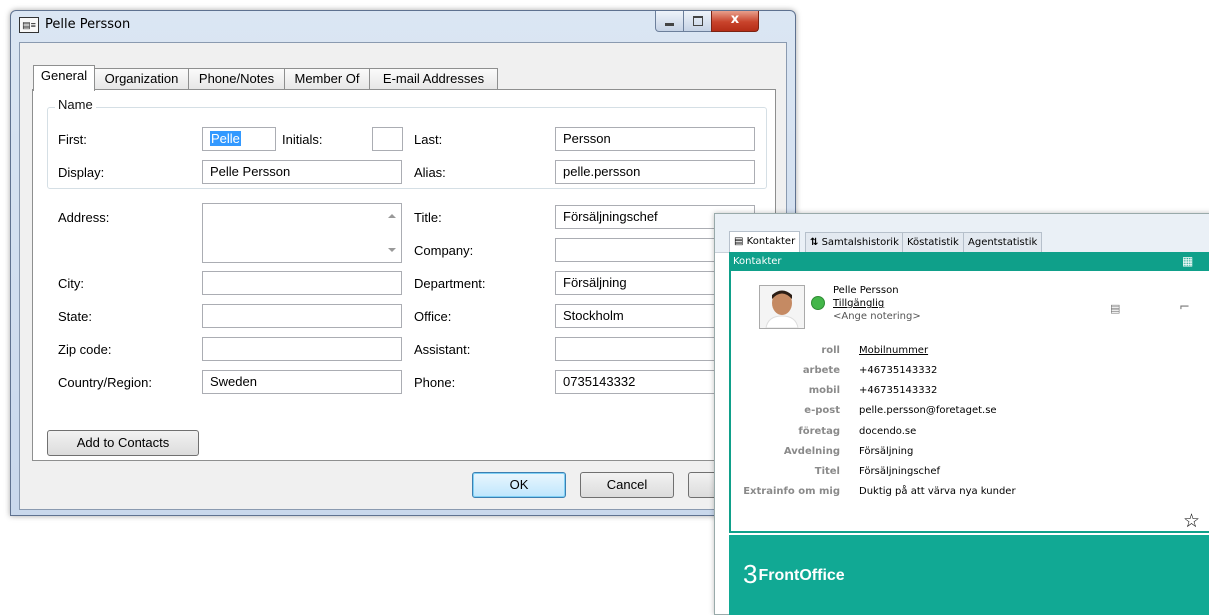 The image size is (1209, 615). I want to click on assistant-label: Assistant:, so click(442, 349).